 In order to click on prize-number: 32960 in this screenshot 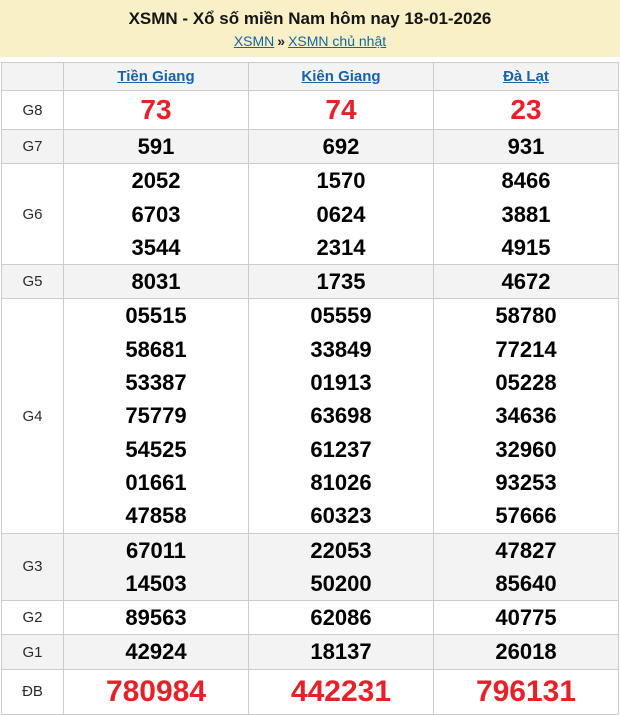, I will do `click(526, 449)`.